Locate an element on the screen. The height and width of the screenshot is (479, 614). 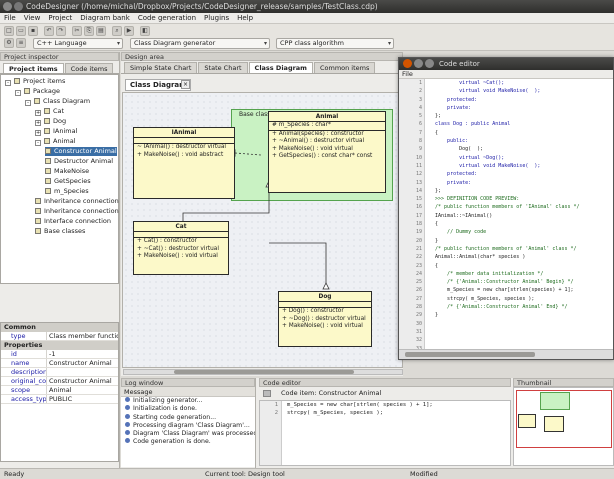
tree-item: - Animal is located at coordinates (55, 141).